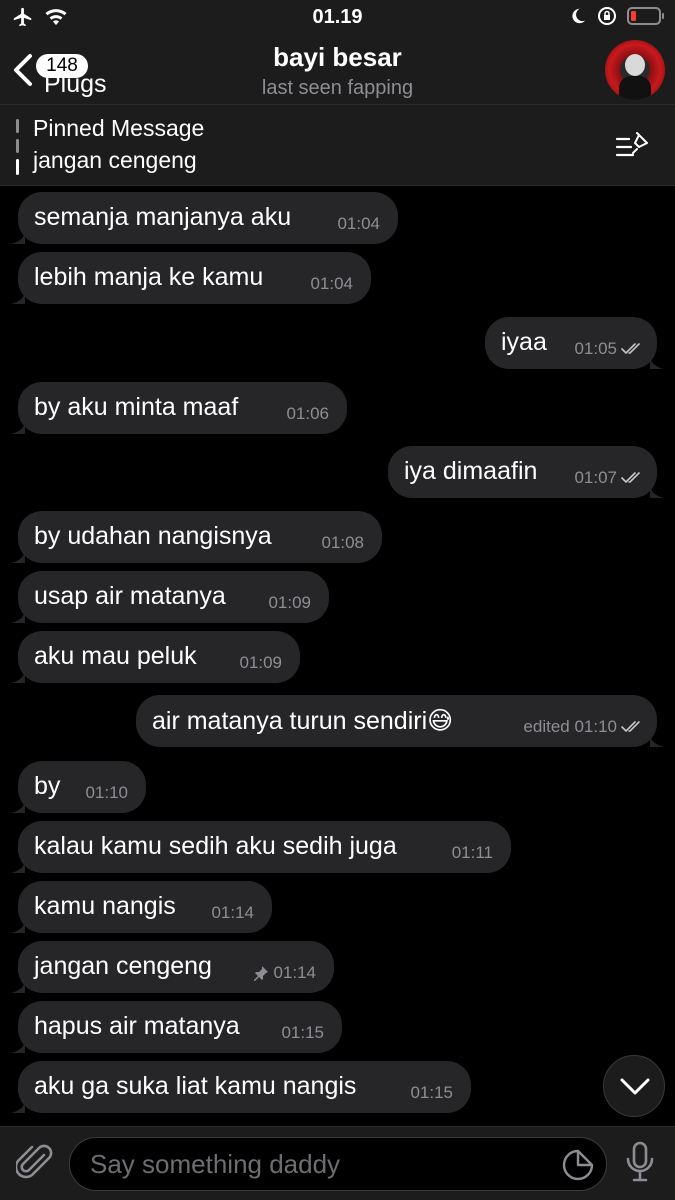 The width and height of the screenshot is (675, 1200). What do you see at coordinates (115, 160) in the screenshot?
I see `pinned-text: jangan cengeng` at bounding box center [115, 160].